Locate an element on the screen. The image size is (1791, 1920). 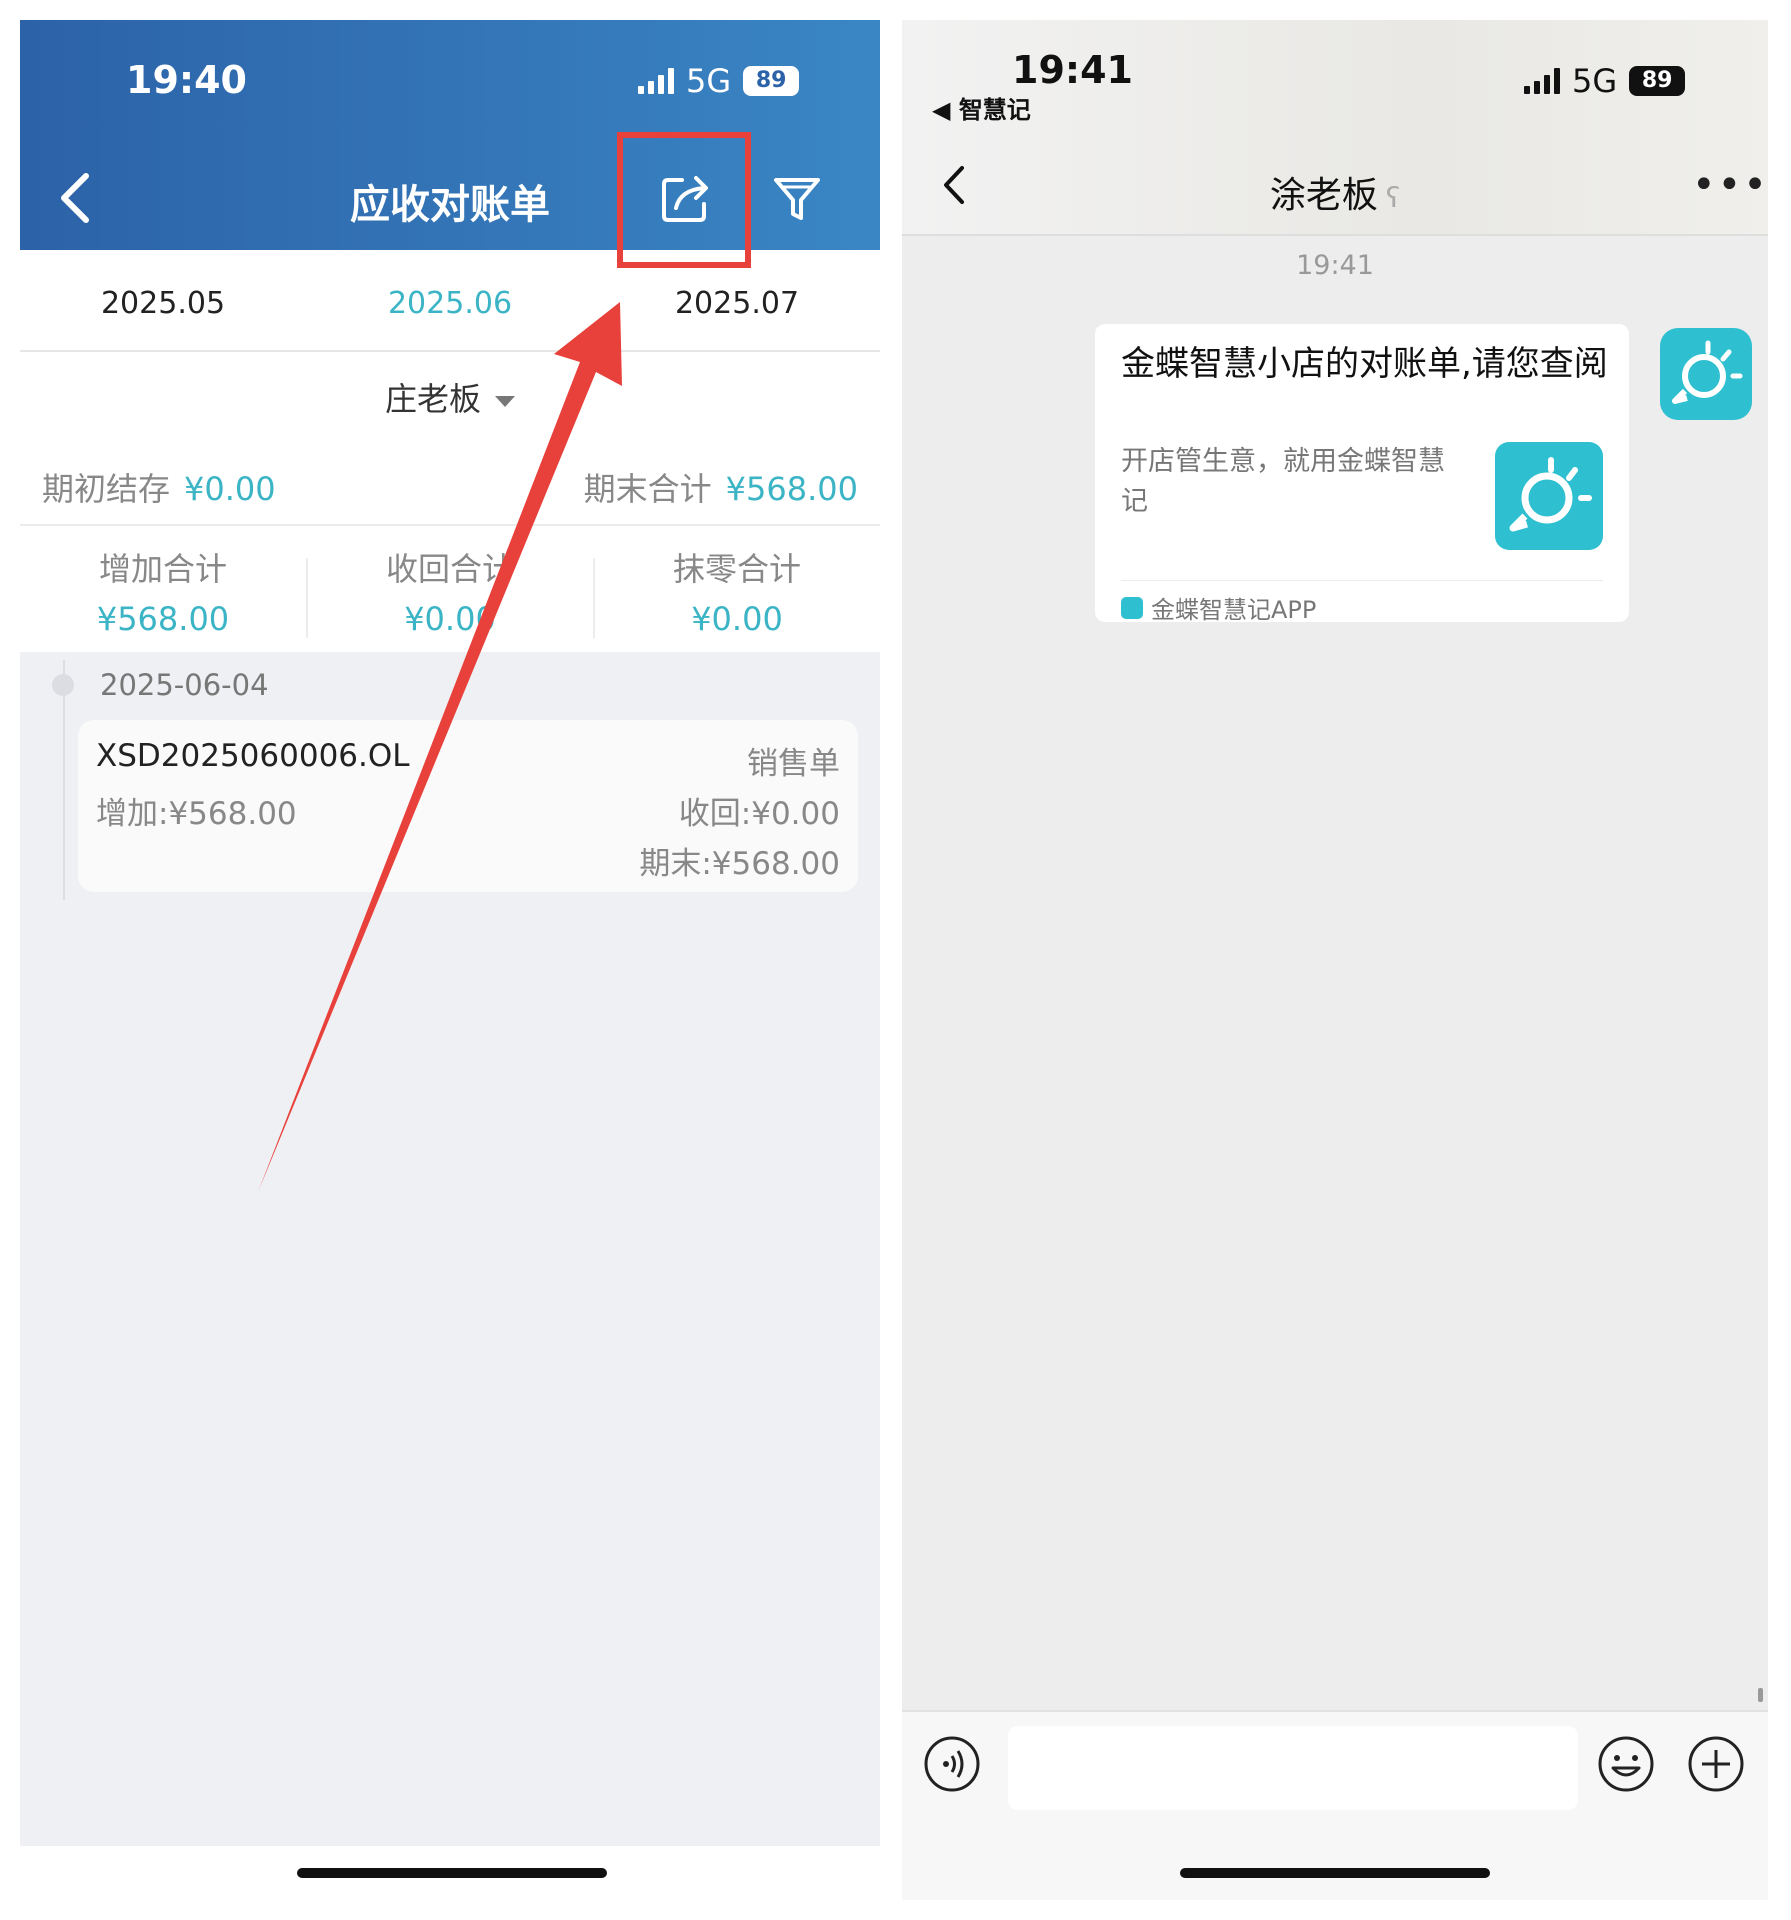
stat-label: 抹零合计 is located at coordinates (736, 569).